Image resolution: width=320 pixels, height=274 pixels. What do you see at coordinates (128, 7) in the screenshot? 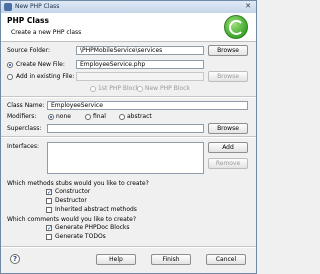
I see `title-bar: New PHP Class ✕` at bounding box center [128, 7].